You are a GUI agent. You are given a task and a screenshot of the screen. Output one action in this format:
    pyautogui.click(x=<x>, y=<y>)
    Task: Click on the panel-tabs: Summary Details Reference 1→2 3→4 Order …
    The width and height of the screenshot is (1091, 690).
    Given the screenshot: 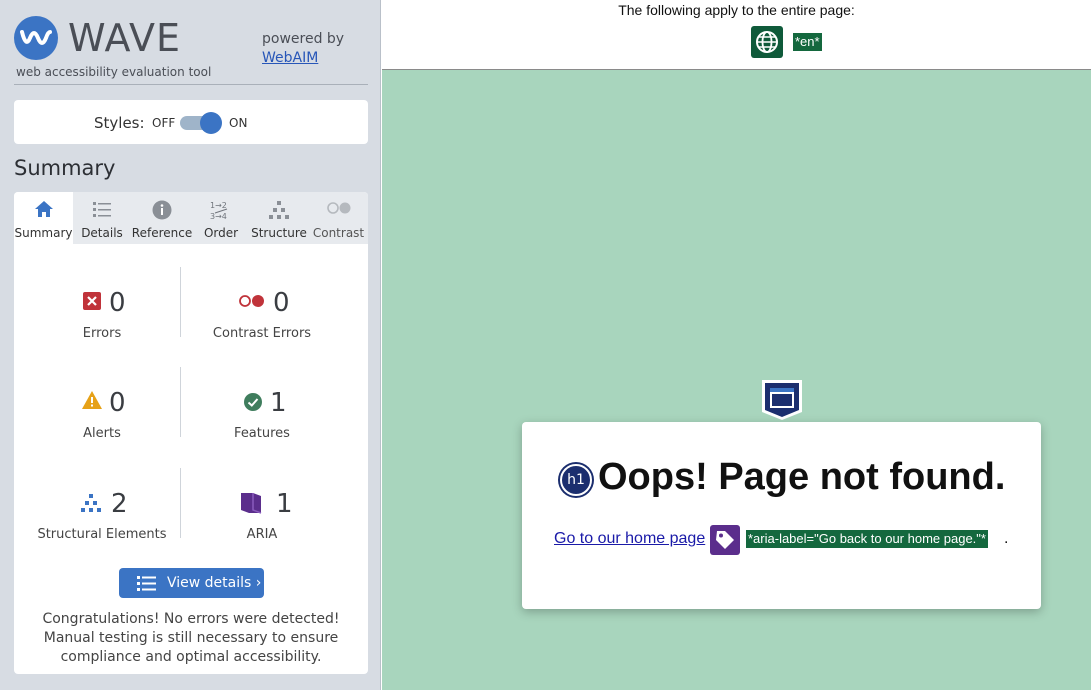 What is the action you would take?
    pyautogui.click(x=191, y=218)
    